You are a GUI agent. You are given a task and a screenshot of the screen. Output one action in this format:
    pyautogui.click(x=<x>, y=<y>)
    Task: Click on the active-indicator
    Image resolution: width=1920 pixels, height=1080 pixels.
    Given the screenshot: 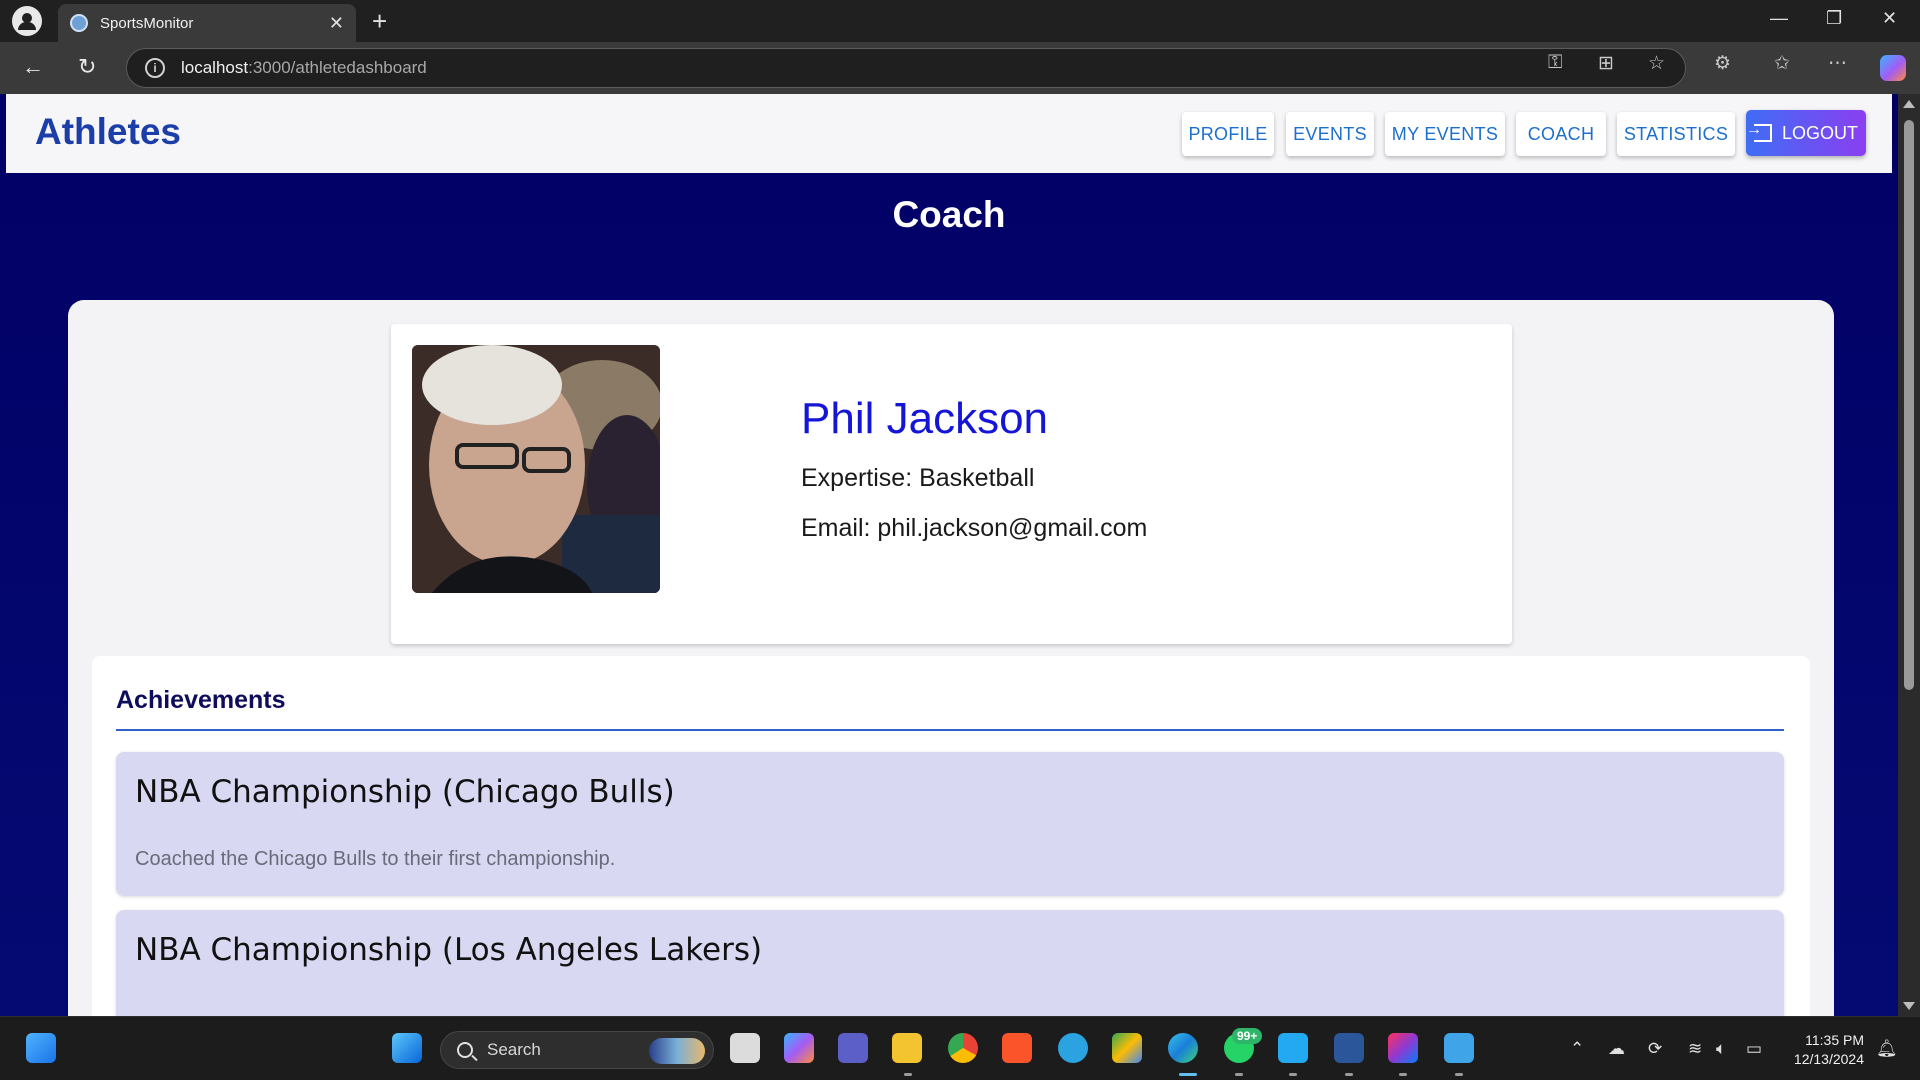 What is the action you would take?
    pyautogui.click(x=1188, y=1074)
    